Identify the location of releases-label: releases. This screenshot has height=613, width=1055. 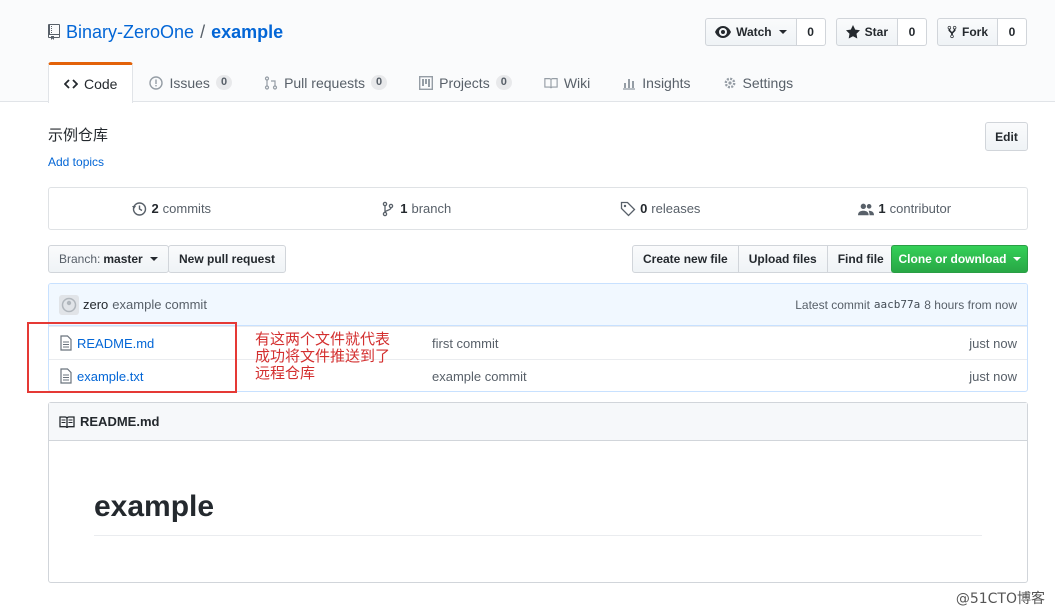
(676, 208).